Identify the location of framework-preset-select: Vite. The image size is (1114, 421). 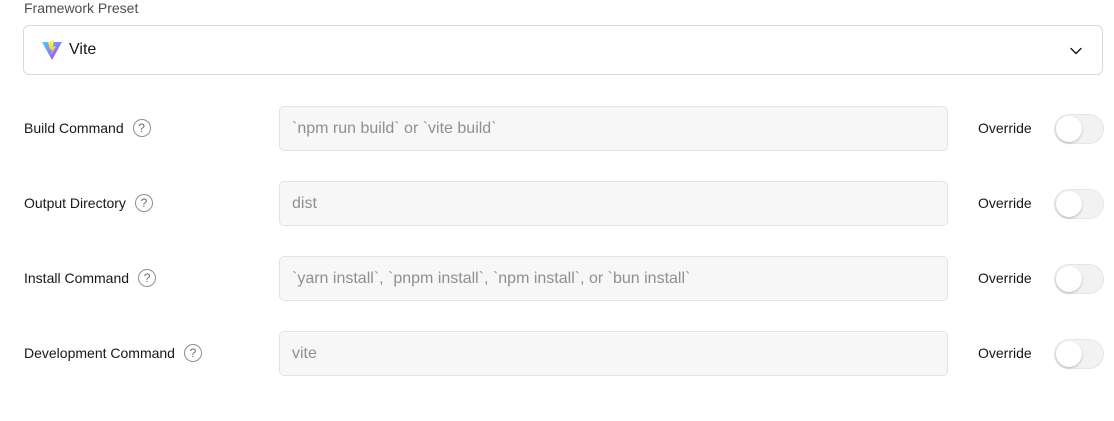
(563, 50).